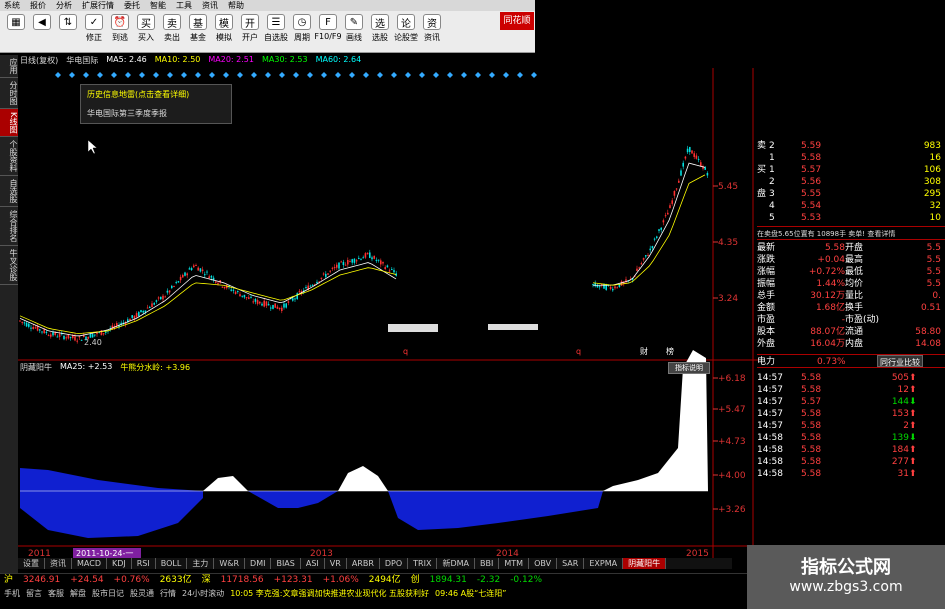 The width and height of the screenshot is (945, 609). I want to click on footer-link-4: 股市日记, so click(108, 593).